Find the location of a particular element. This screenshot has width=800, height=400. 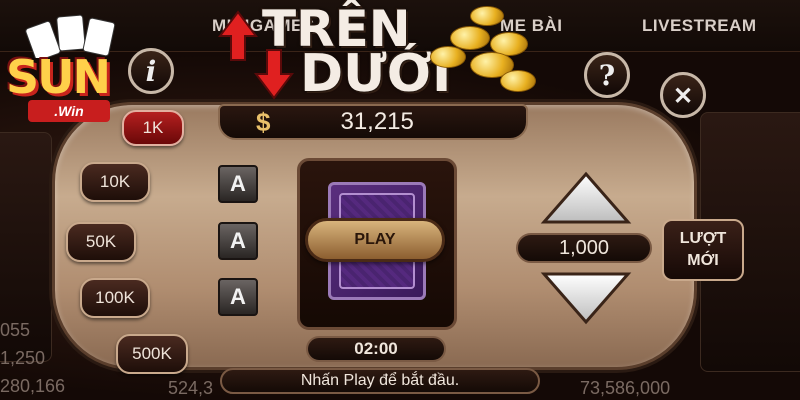

bg-value-1: 055 is located at coordinates (15, 330).